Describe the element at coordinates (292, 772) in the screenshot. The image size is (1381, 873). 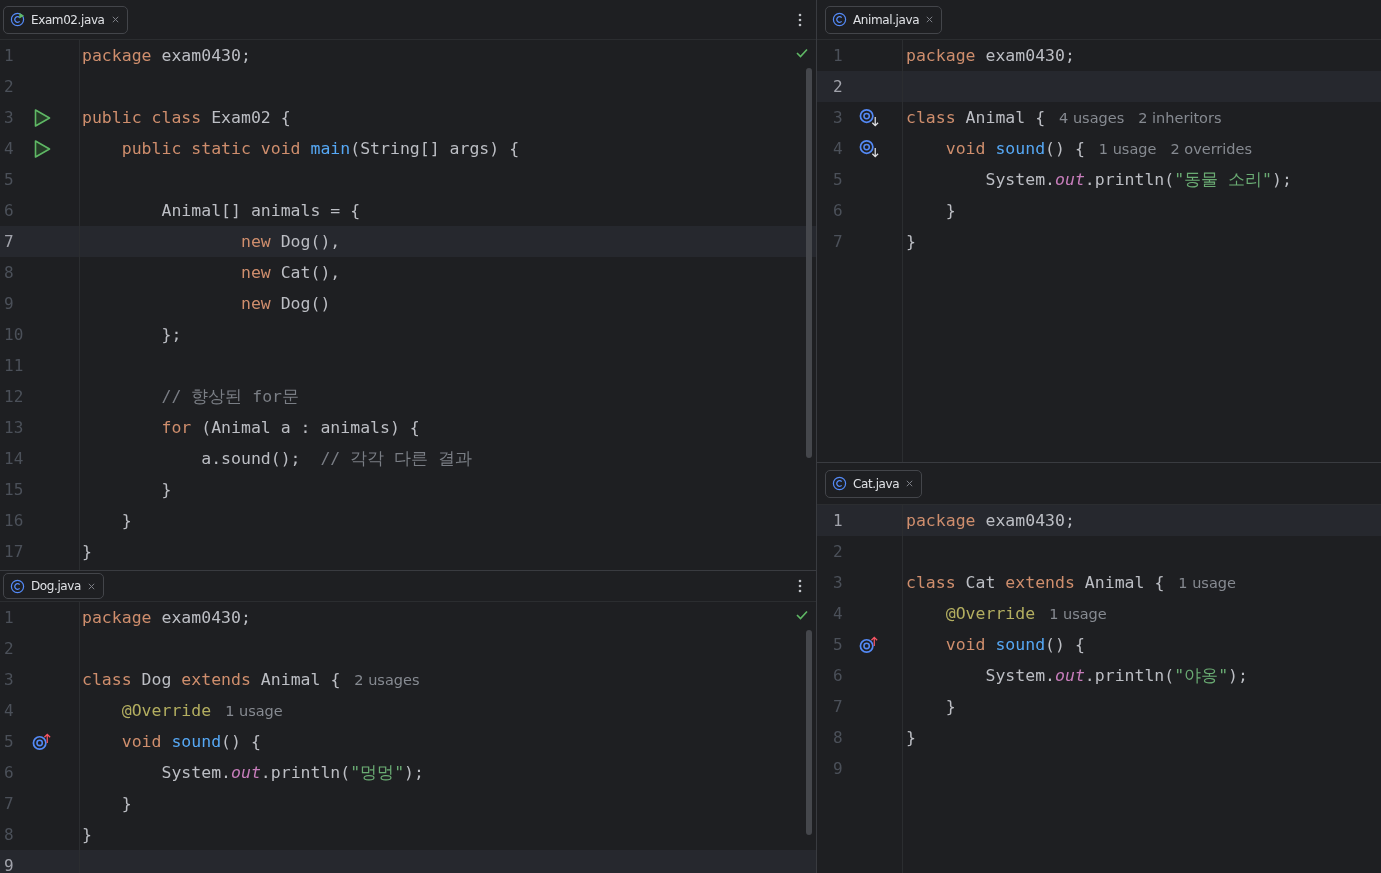
I see `code-text: System.out.println("멍멍");` at that location.